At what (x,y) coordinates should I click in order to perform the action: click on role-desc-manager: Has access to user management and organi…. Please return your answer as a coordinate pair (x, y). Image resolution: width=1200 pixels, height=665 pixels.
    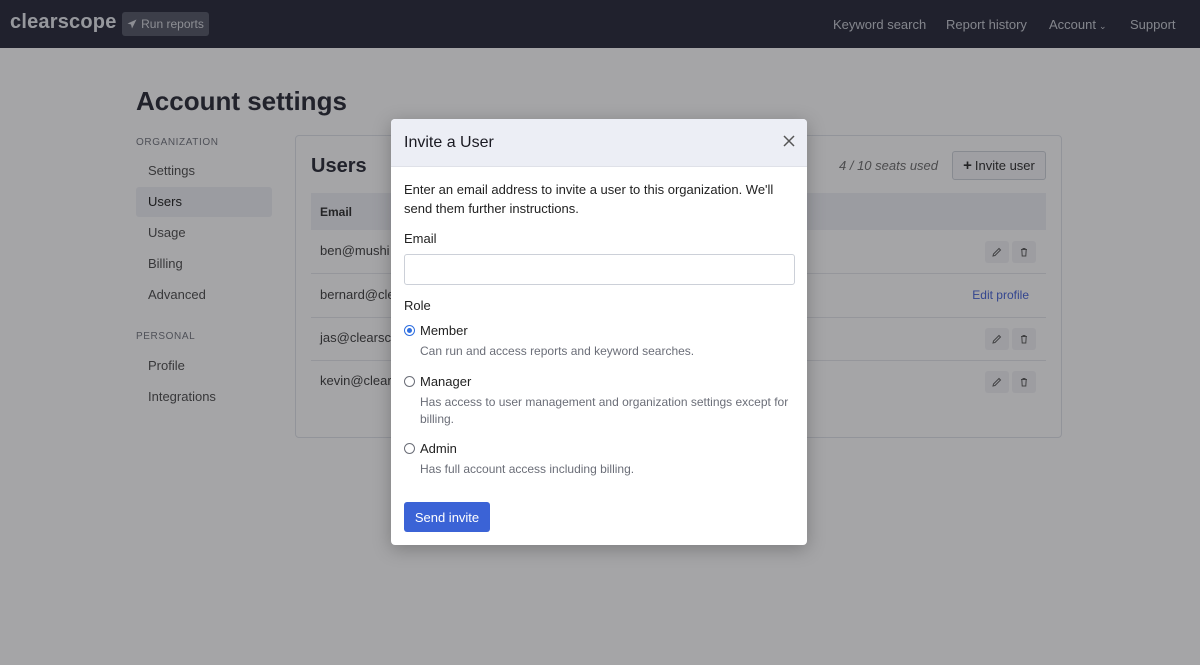
    Looking at the image, I should click on (604, 410).